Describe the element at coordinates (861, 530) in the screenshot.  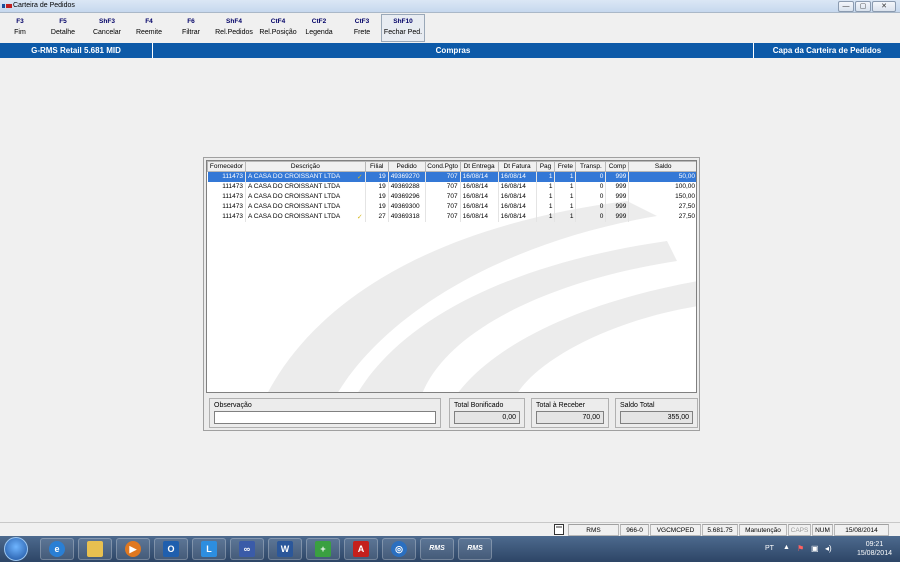
I see `status-date: 15/08/2014` at that location.